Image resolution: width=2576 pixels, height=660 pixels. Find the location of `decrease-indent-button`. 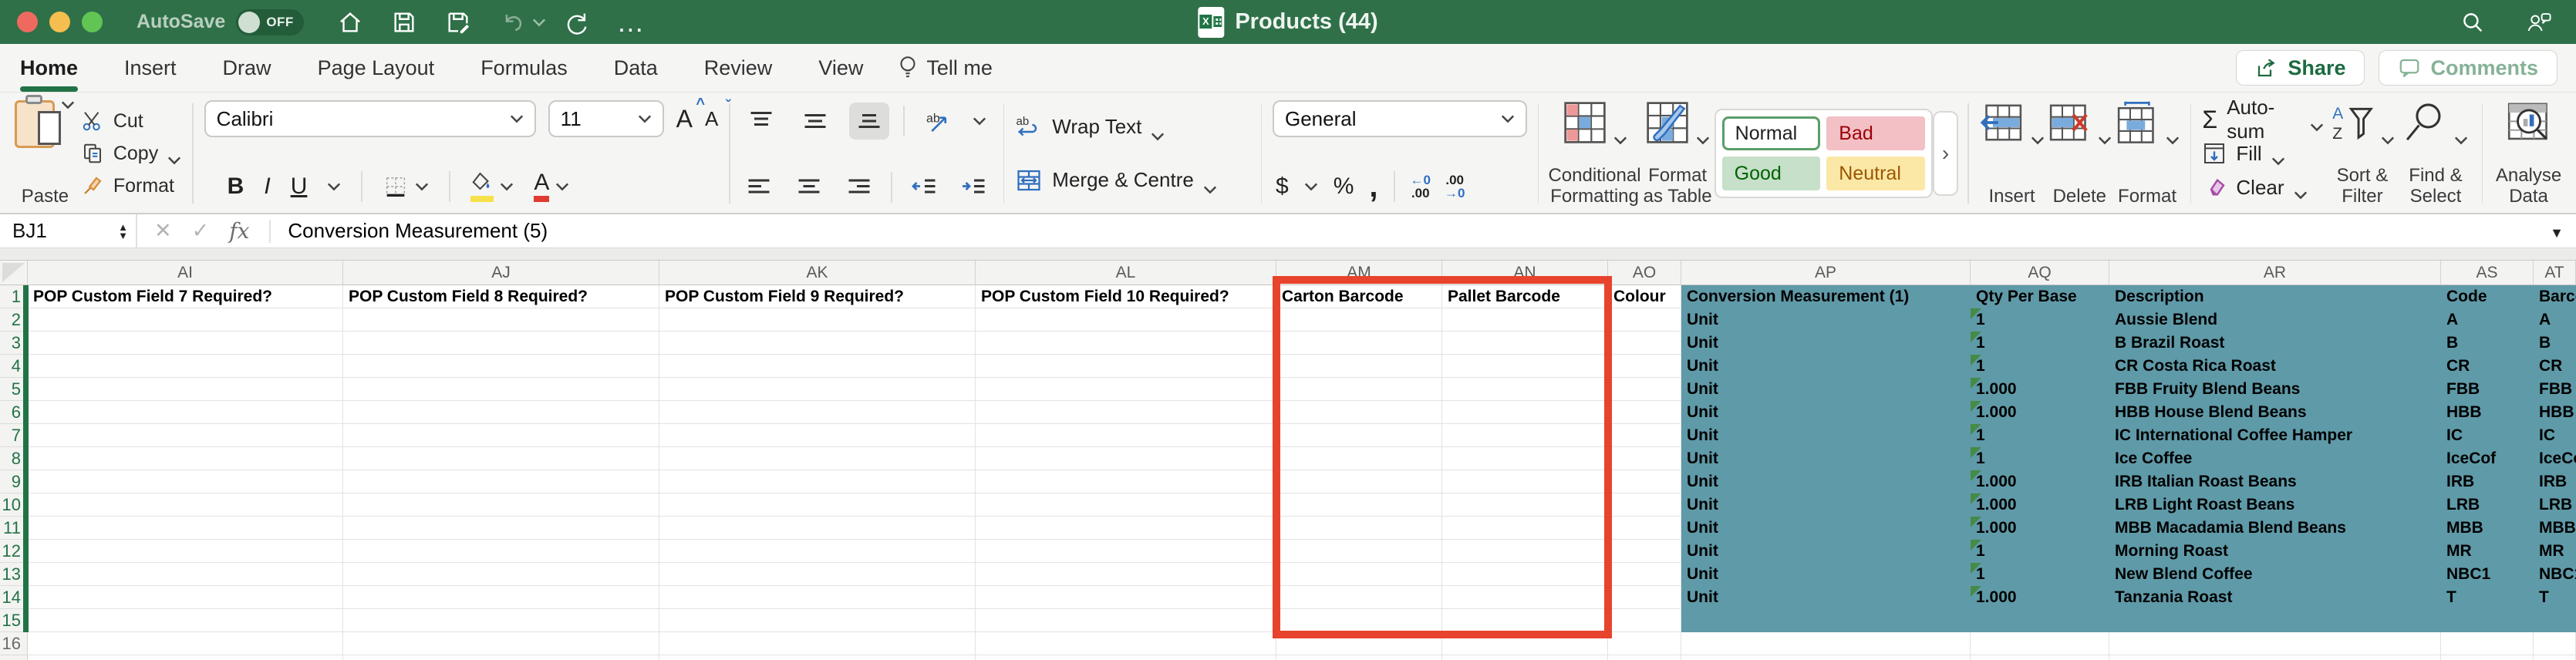

decrease-indent-button is located at coordinates (924, 187).